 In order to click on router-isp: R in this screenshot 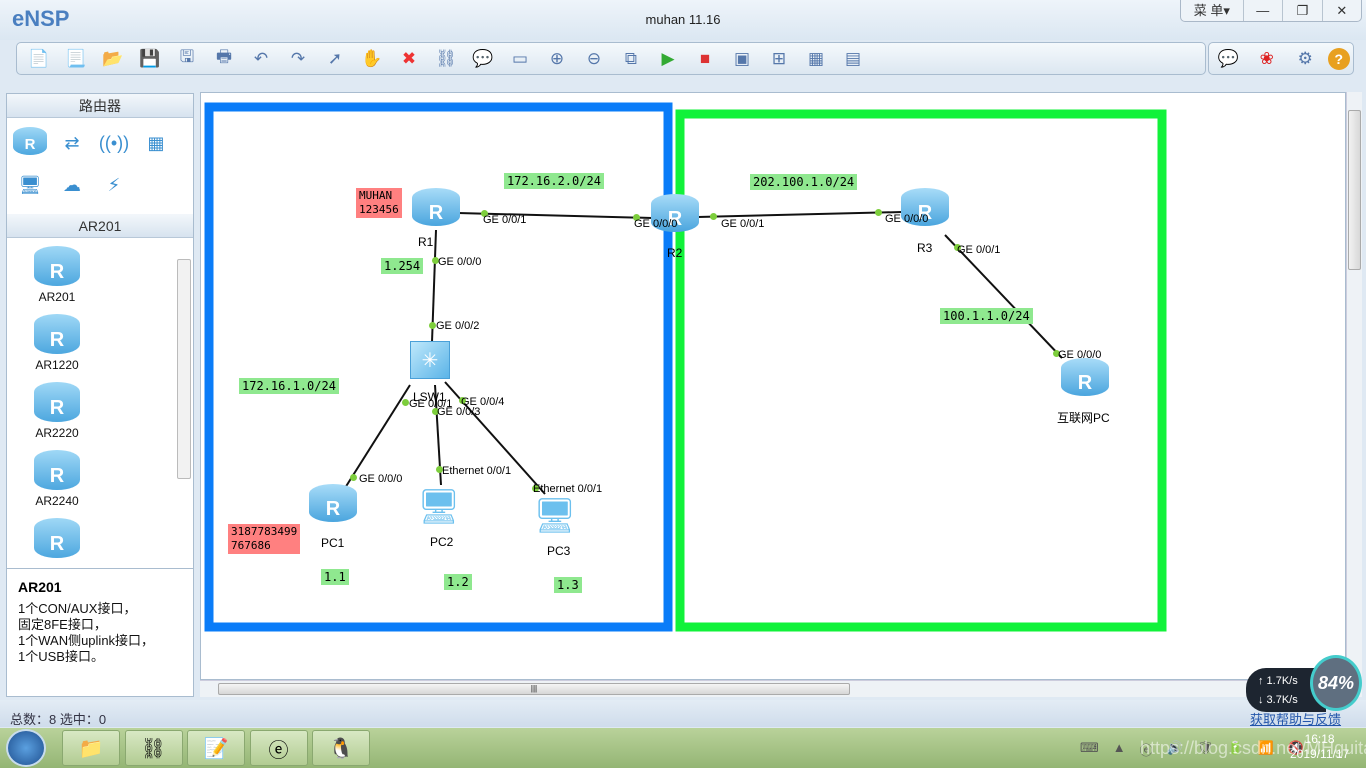, I will do `click(1085, 377)`.